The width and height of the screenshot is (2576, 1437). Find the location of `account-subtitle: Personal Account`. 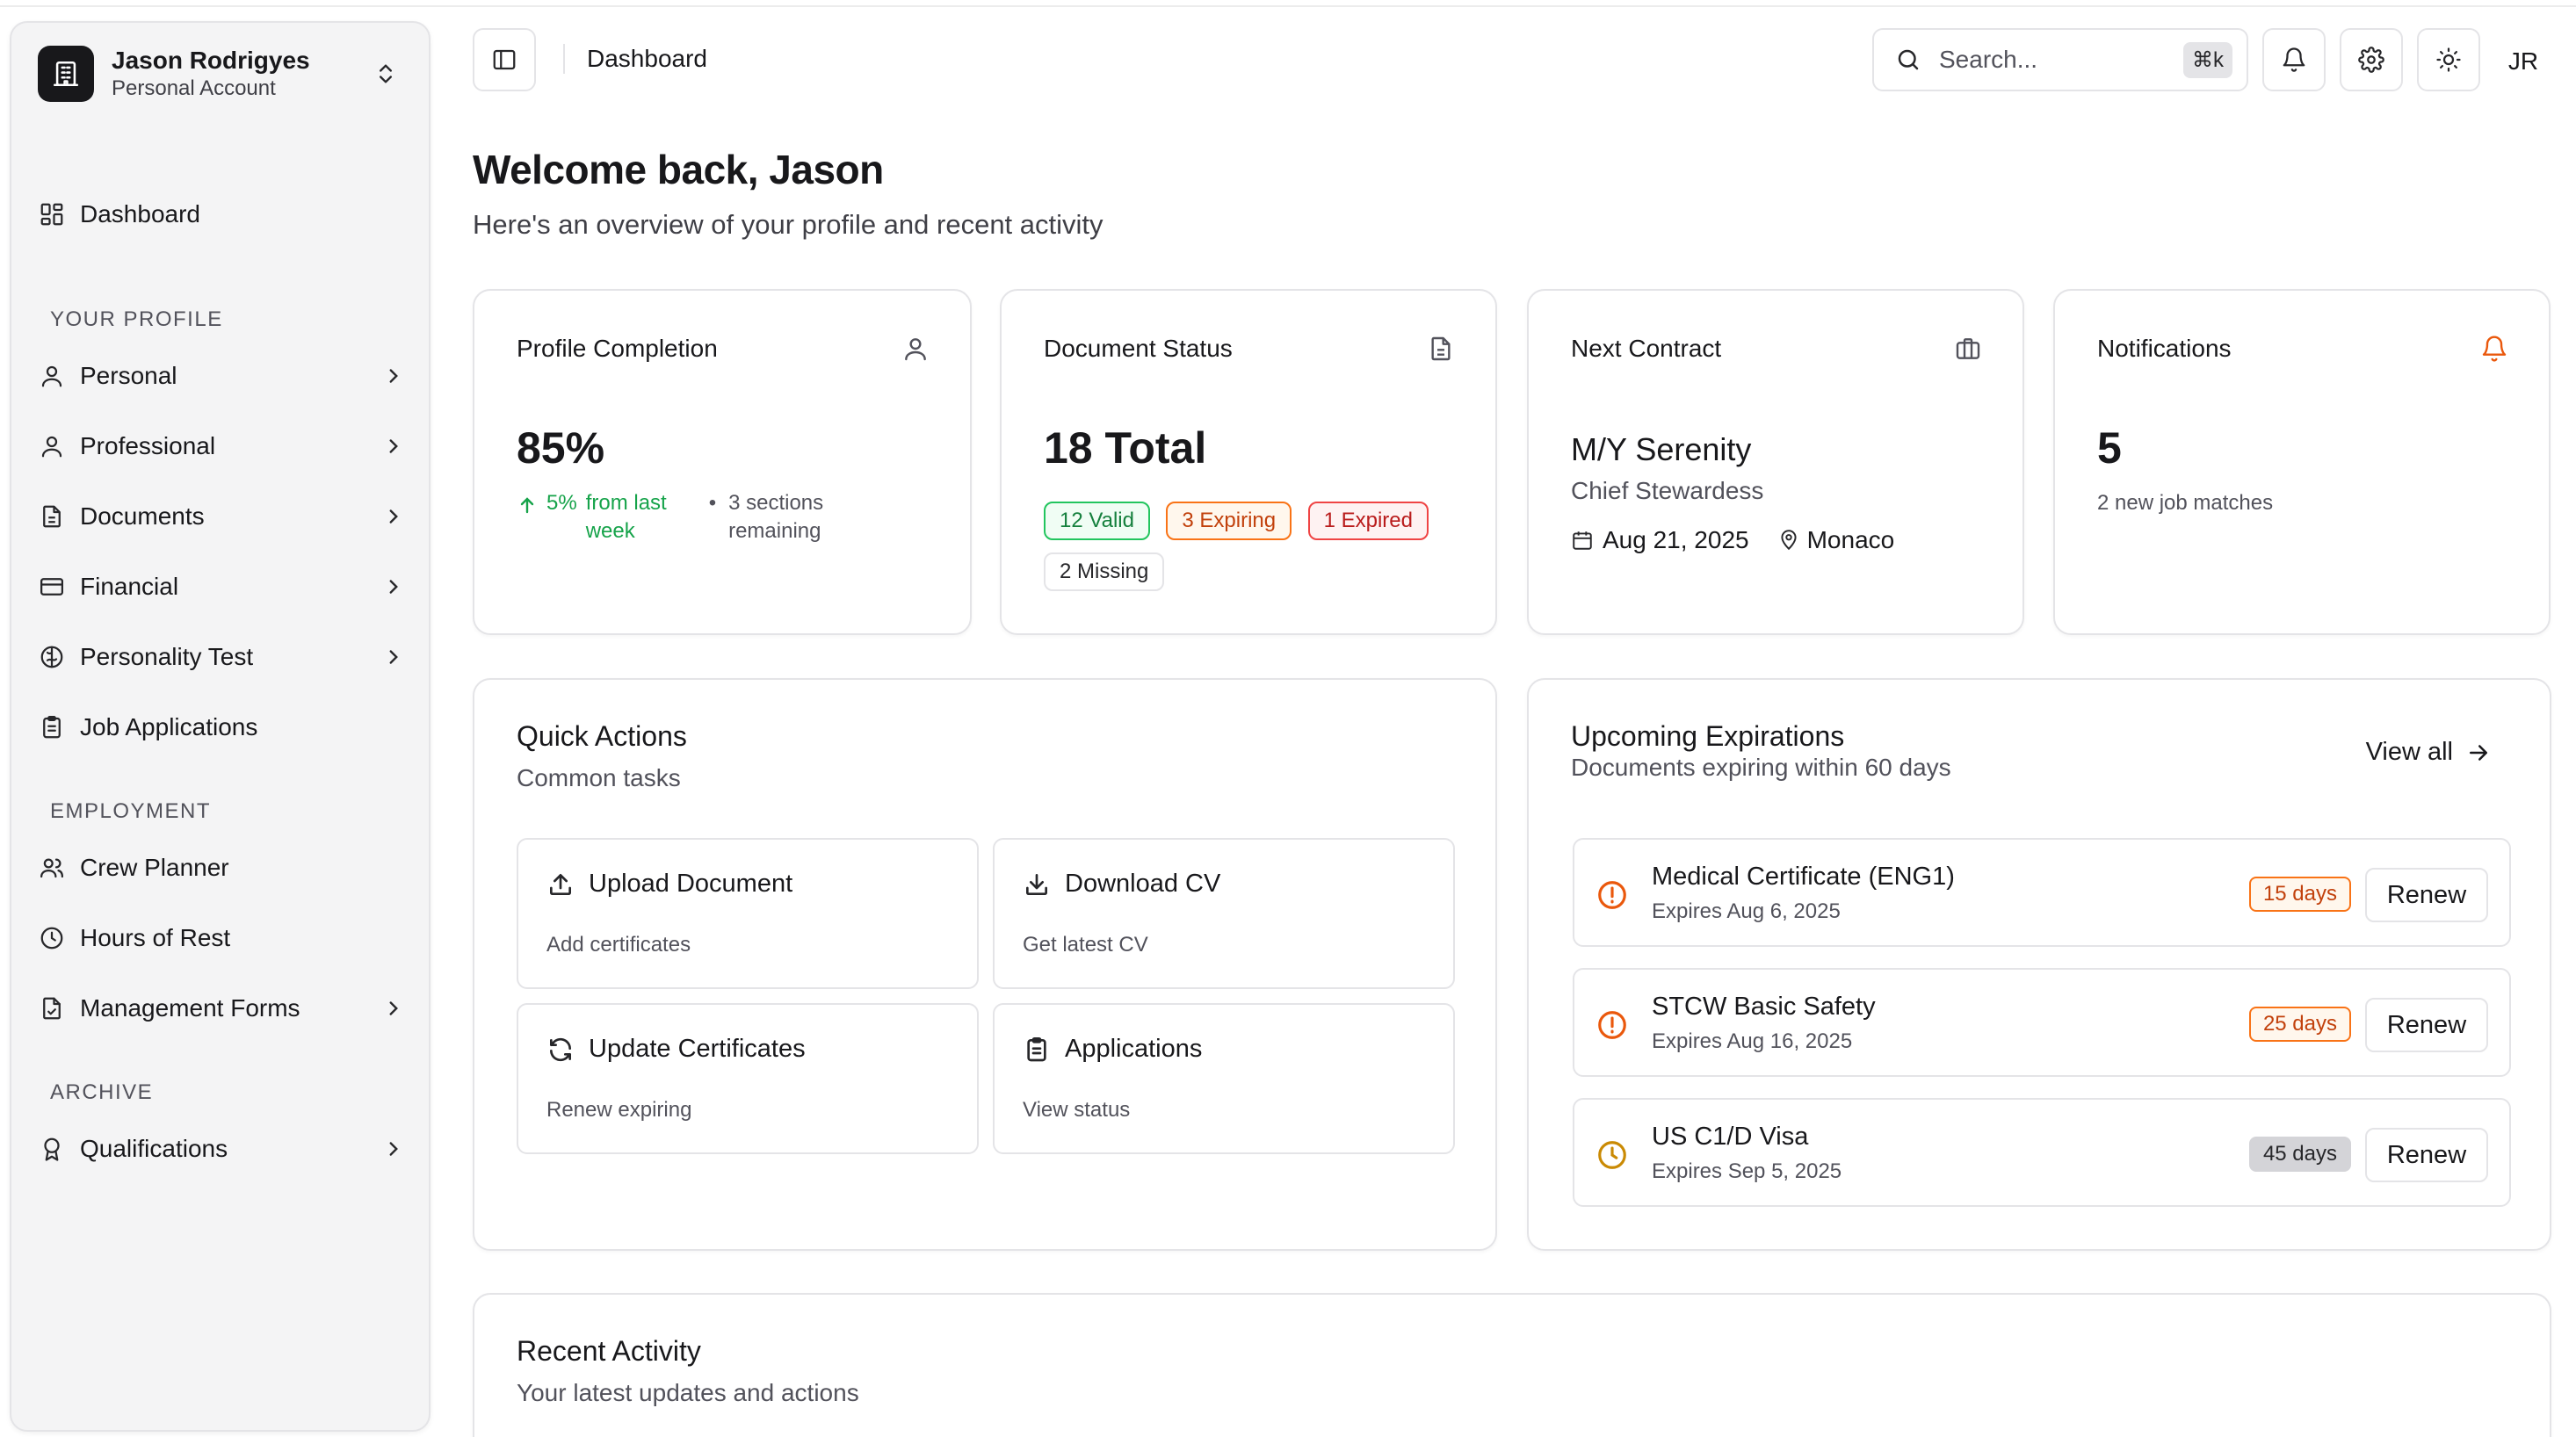

account-subtitle: Personal Account is located at coordinates (194, 88).